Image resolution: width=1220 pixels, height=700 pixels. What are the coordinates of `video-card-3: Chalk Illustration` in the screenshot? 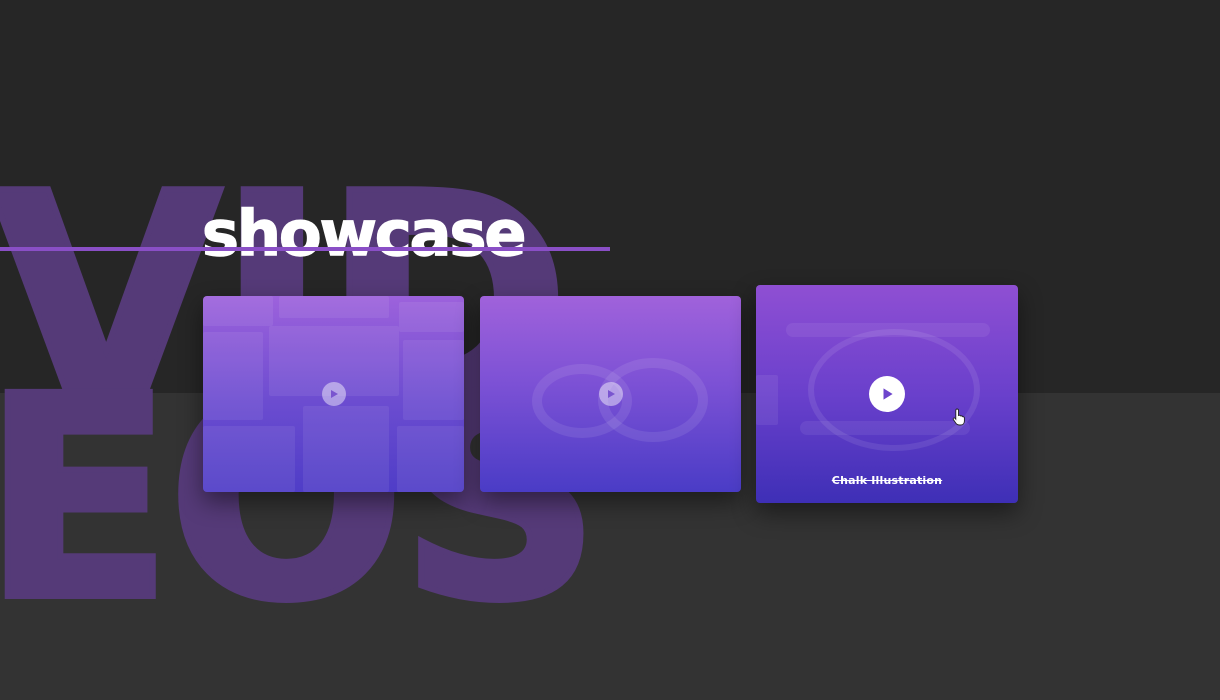 It's located at (887, 394).